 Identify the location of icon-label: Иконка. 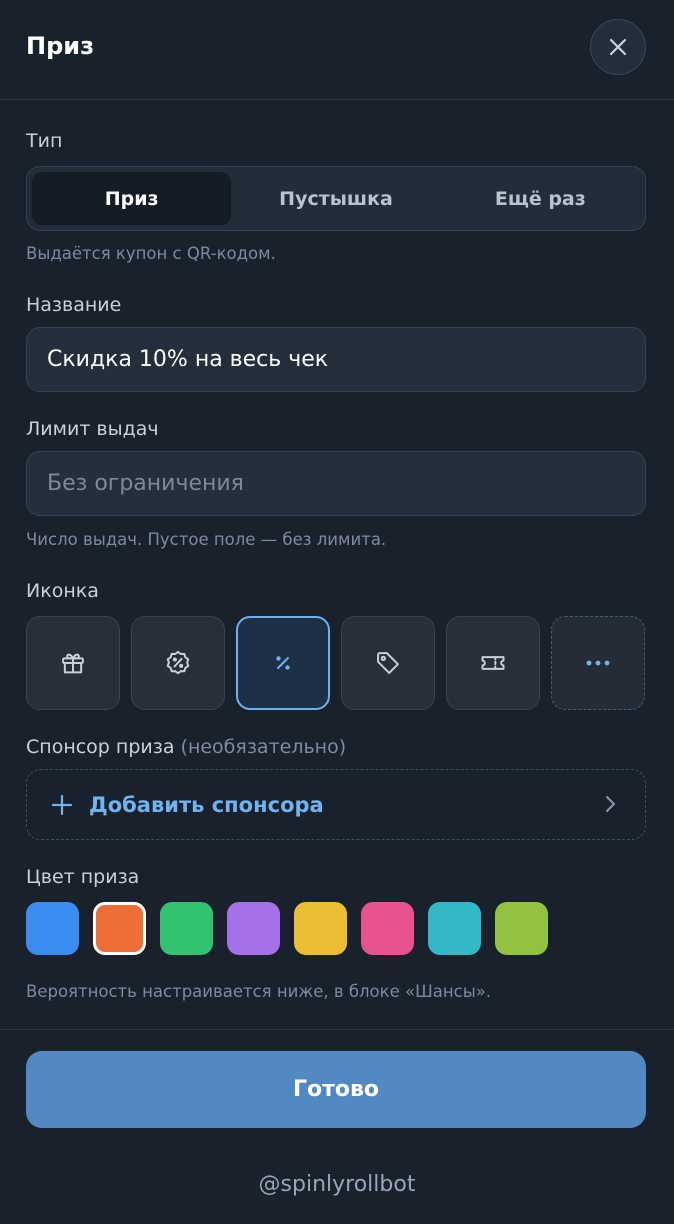
(62, 591).